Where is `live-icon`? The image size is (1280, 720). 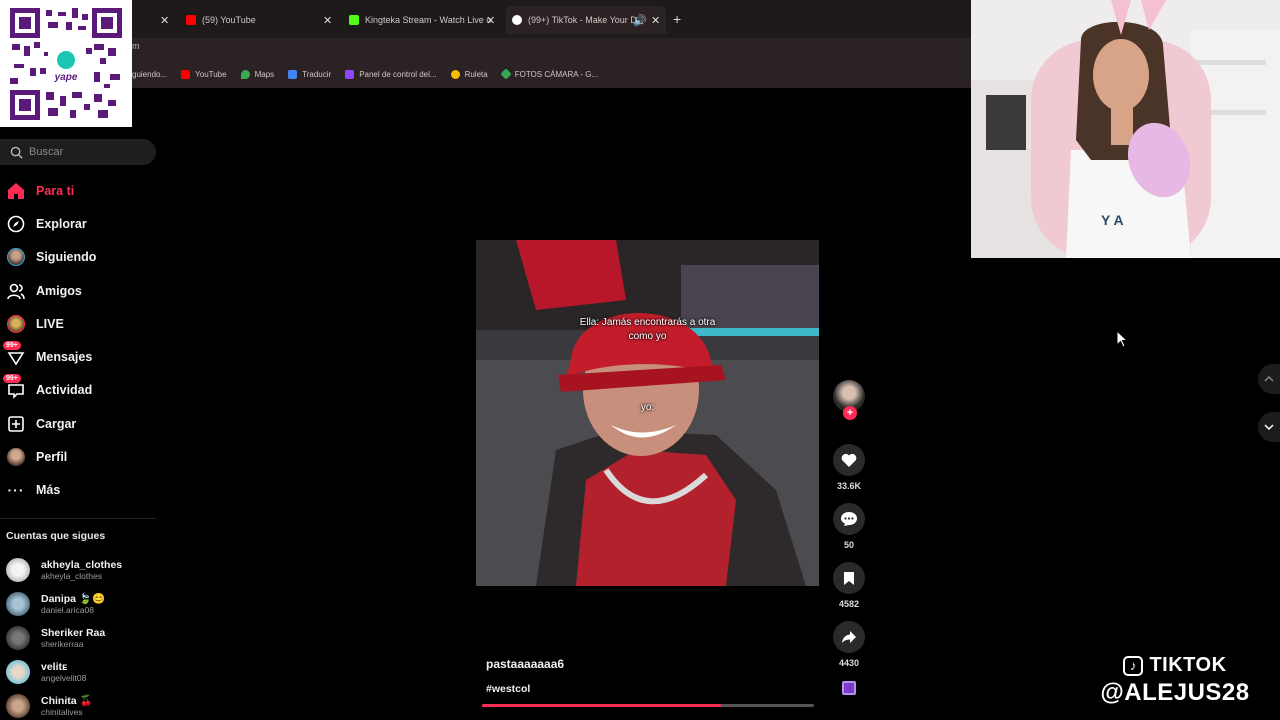 live-icon is located at coordinates (16, 324).